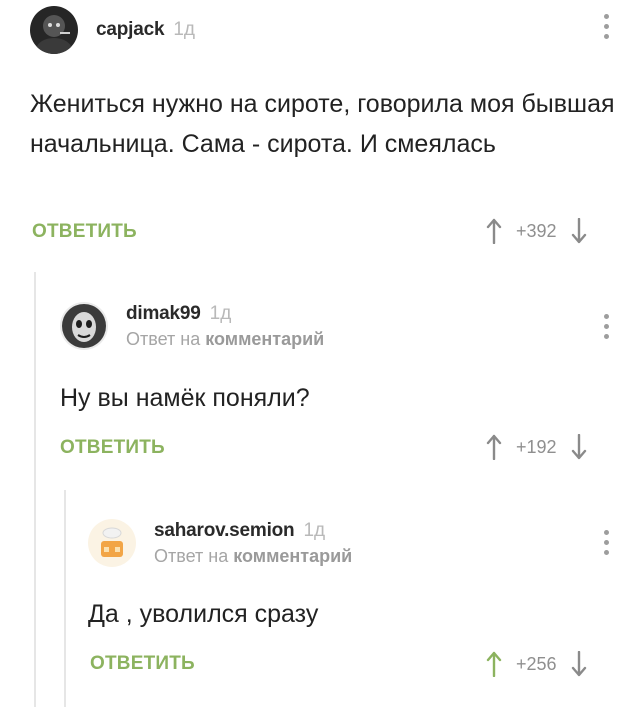 Image resolution: width=640 pixels, height=707 pixels. What do you see at coordinates (314, 530) in the screenshot?
I see `timestamp: 1д` at bounding box center [314, 530].